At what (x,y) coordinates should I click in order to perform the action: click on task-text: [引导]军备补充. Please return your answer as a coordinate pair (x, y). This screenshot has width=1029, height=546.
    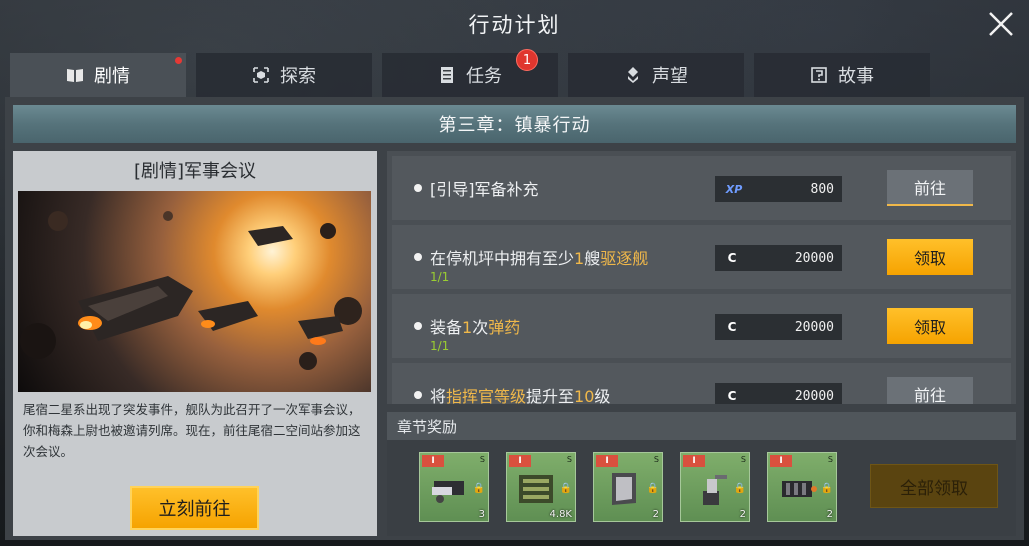
    Looking at the image, I should click on (484, 189).